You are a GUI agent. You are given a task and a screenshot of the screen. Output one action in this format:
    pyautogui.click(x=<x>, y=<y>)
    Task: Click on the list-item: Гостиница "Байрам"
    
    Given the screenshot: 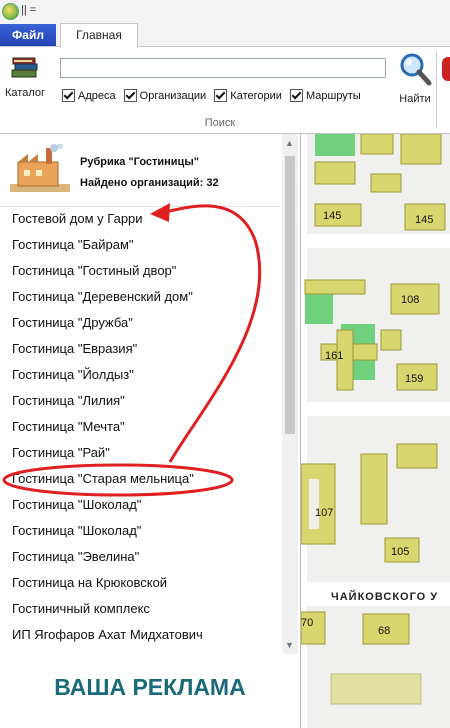 What is the action you would take?
    pyautogui.click(x=140, y=245)
    